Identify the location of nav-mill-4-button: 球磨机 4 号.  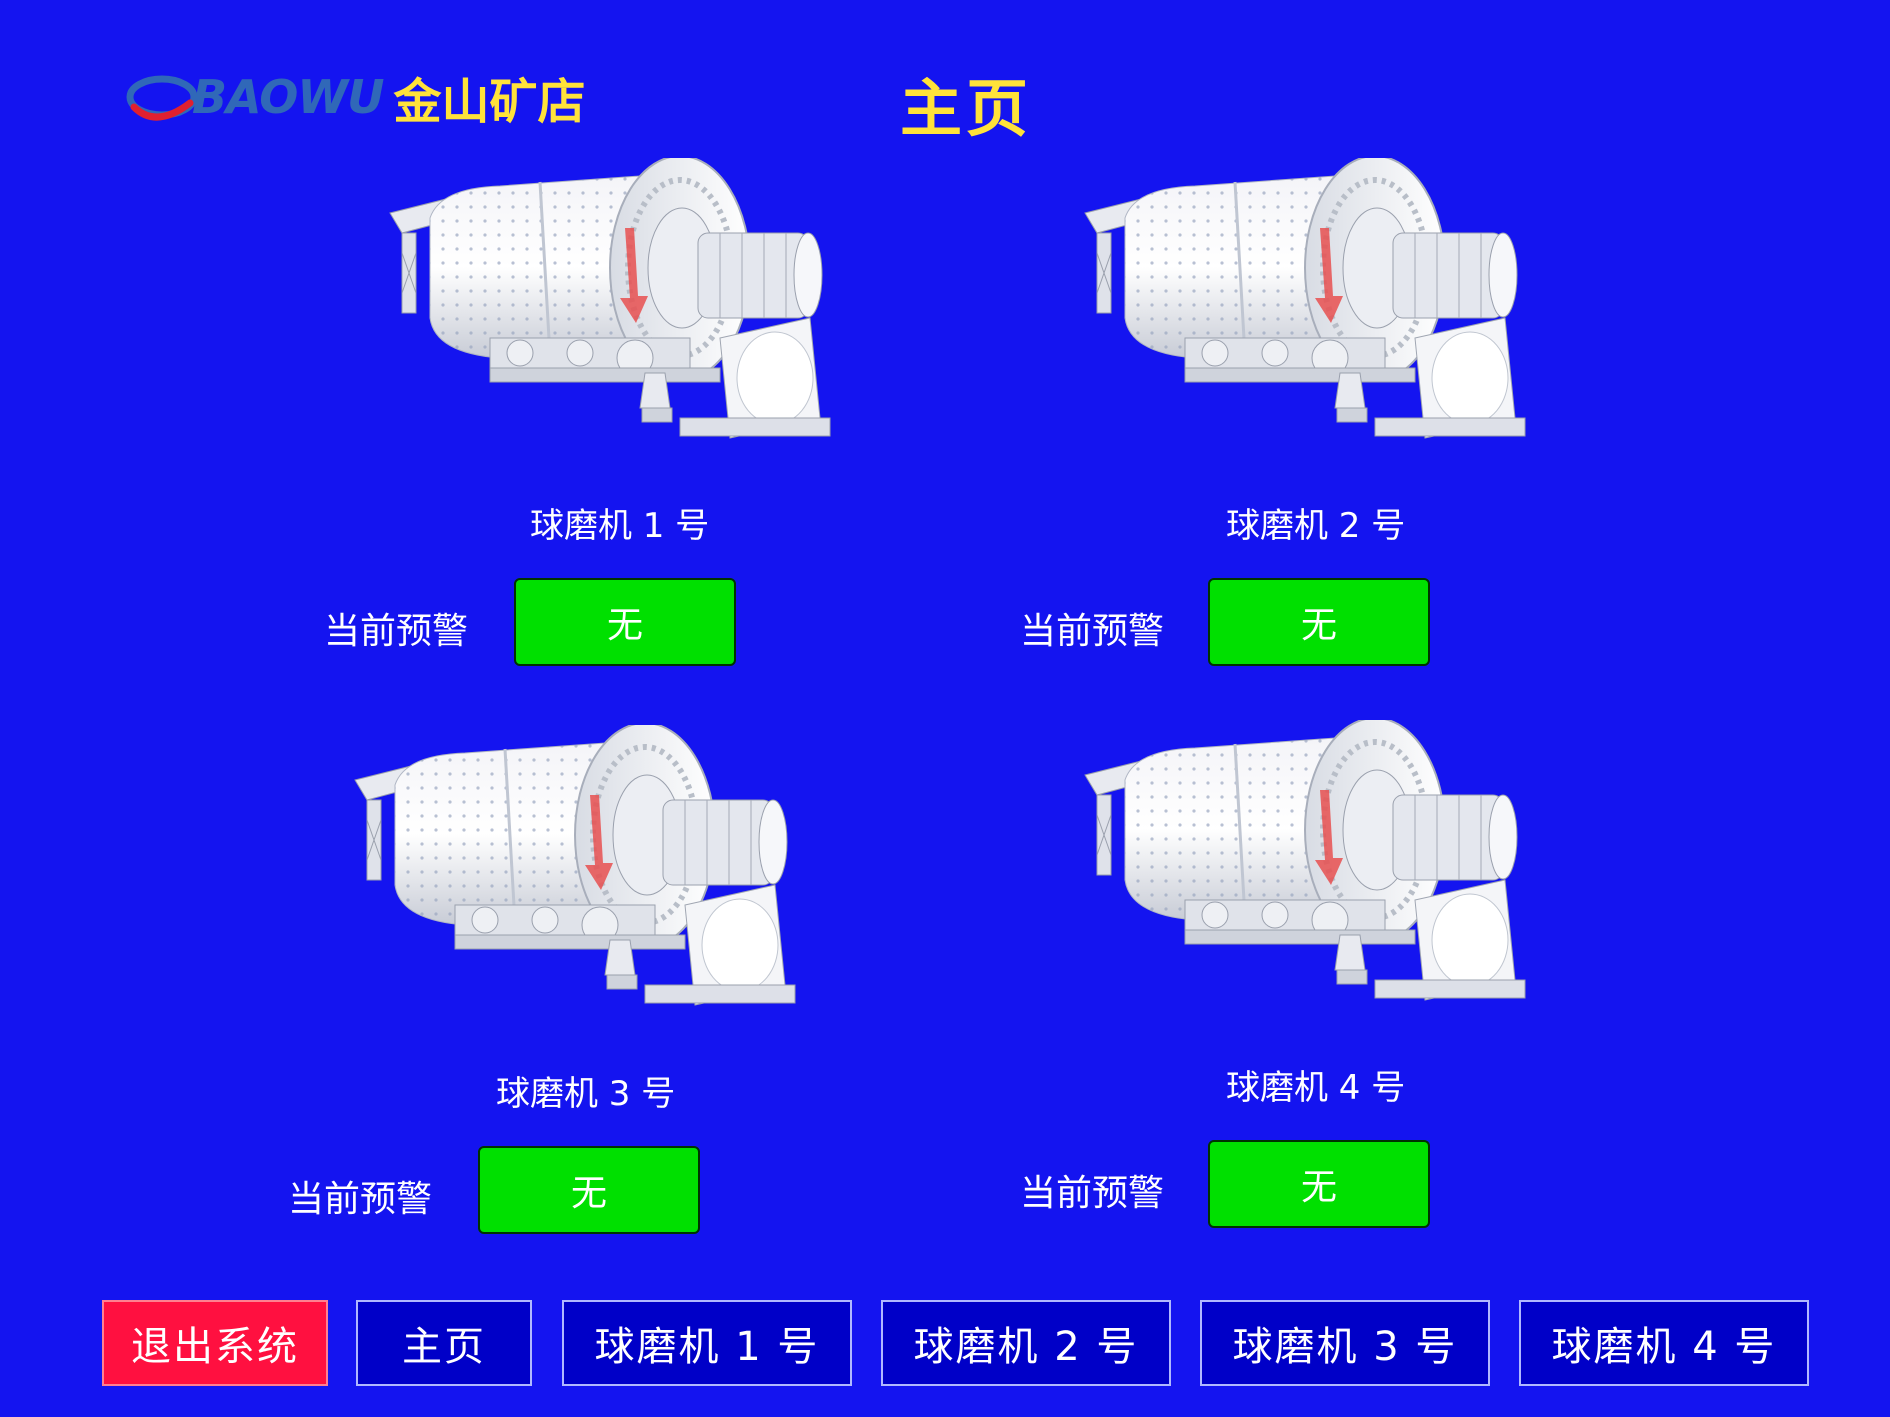
(1664, 1343).